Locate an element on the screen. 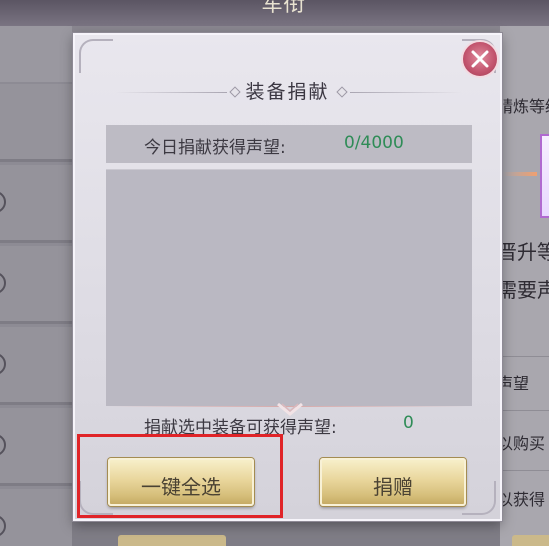 The image size is (549, 546). top-bar: 军衔 is located at coordinates (274, 13).